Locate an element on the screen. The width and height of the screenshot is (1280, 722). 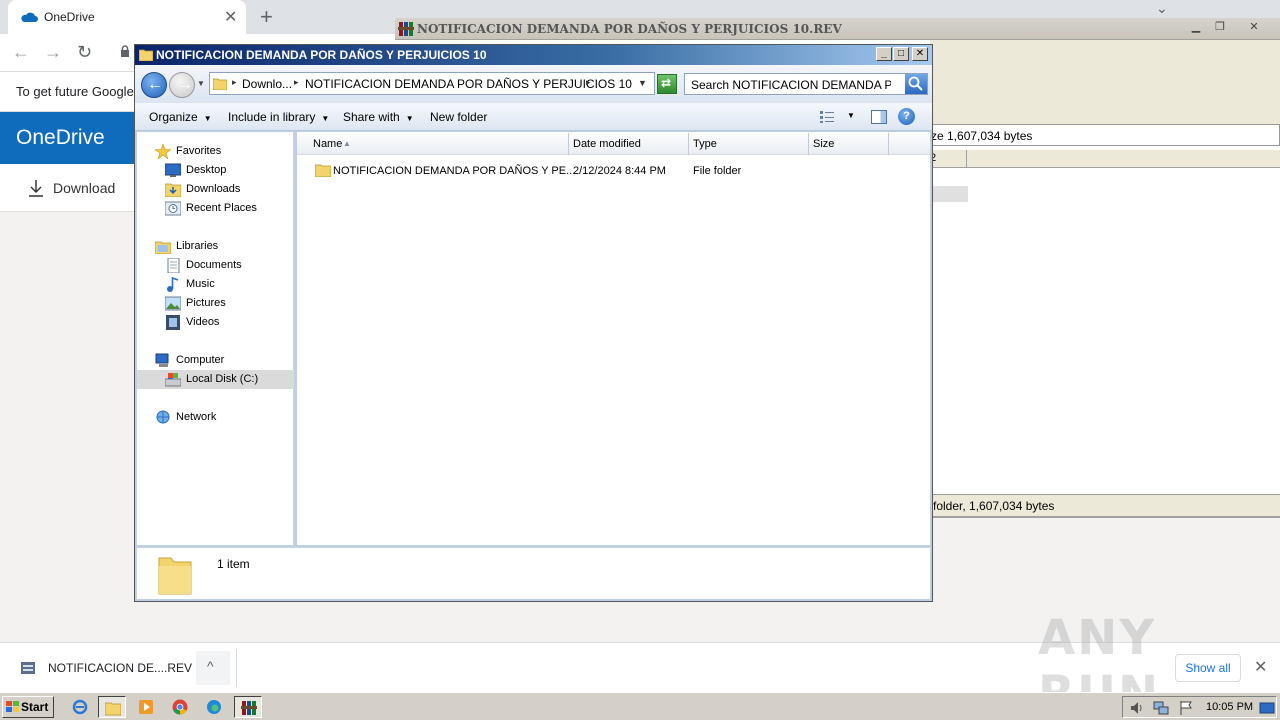
winrar-close-button: ✕ is located at coordinates (1254, 28).